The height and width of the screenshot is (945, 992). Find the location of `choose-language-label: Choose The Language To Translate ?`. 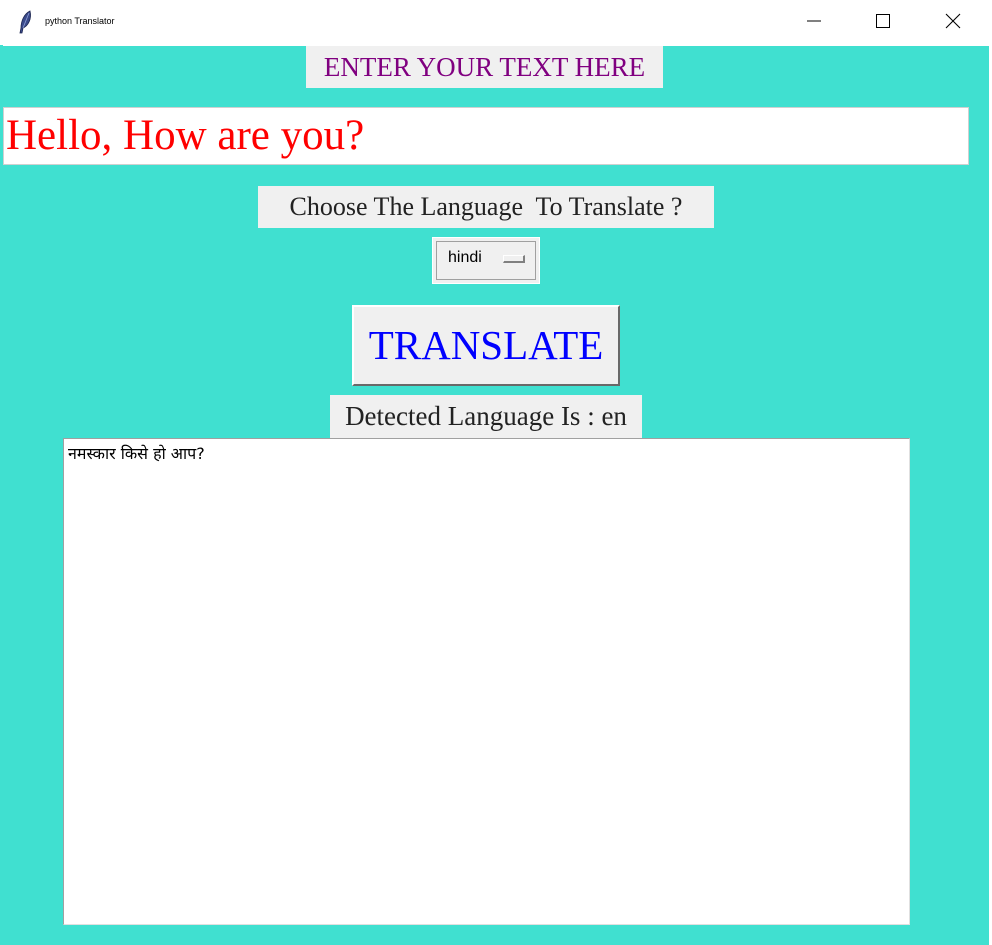

choose-language-label: Choose The Language To Translate ? is located at coordinates (486, 207).